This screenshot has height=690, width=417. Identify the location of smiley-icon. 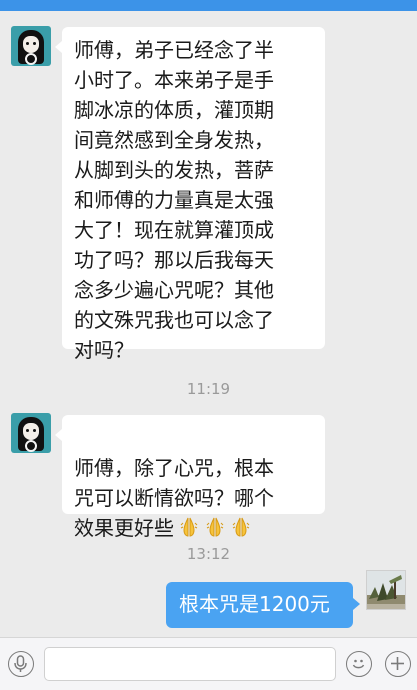
(358, 664).